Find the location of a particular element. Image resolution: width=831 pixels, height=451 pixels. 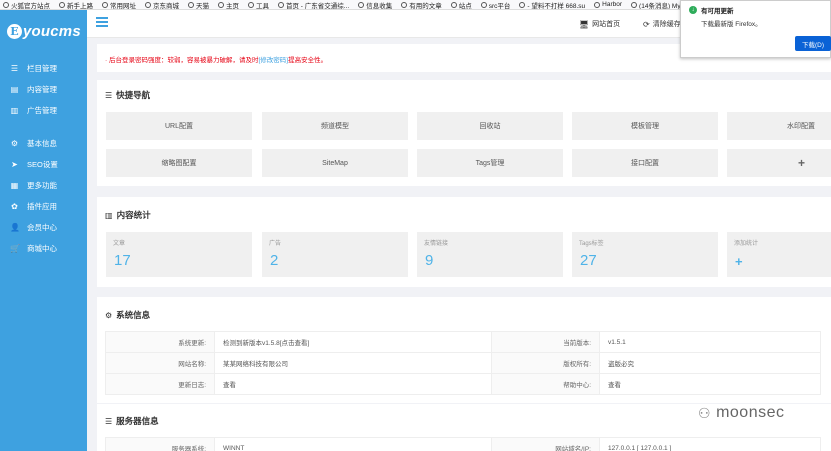

server-info-title: ☰ 服务器信息 is located at coordinates (132, 421).